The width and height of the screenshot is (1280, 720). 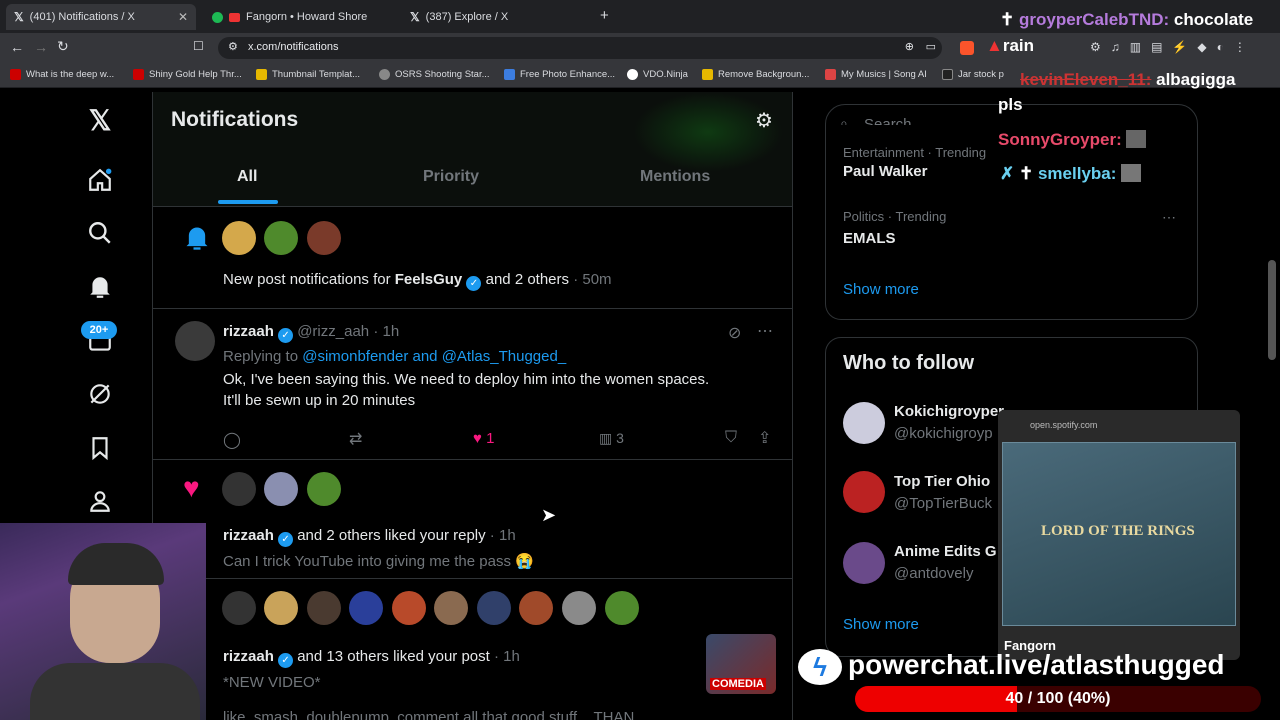 What do you see at coordinates (355, 439) in the screenshot?
I see `retweet-icon: ⇄` at bounding box center [355, 439].